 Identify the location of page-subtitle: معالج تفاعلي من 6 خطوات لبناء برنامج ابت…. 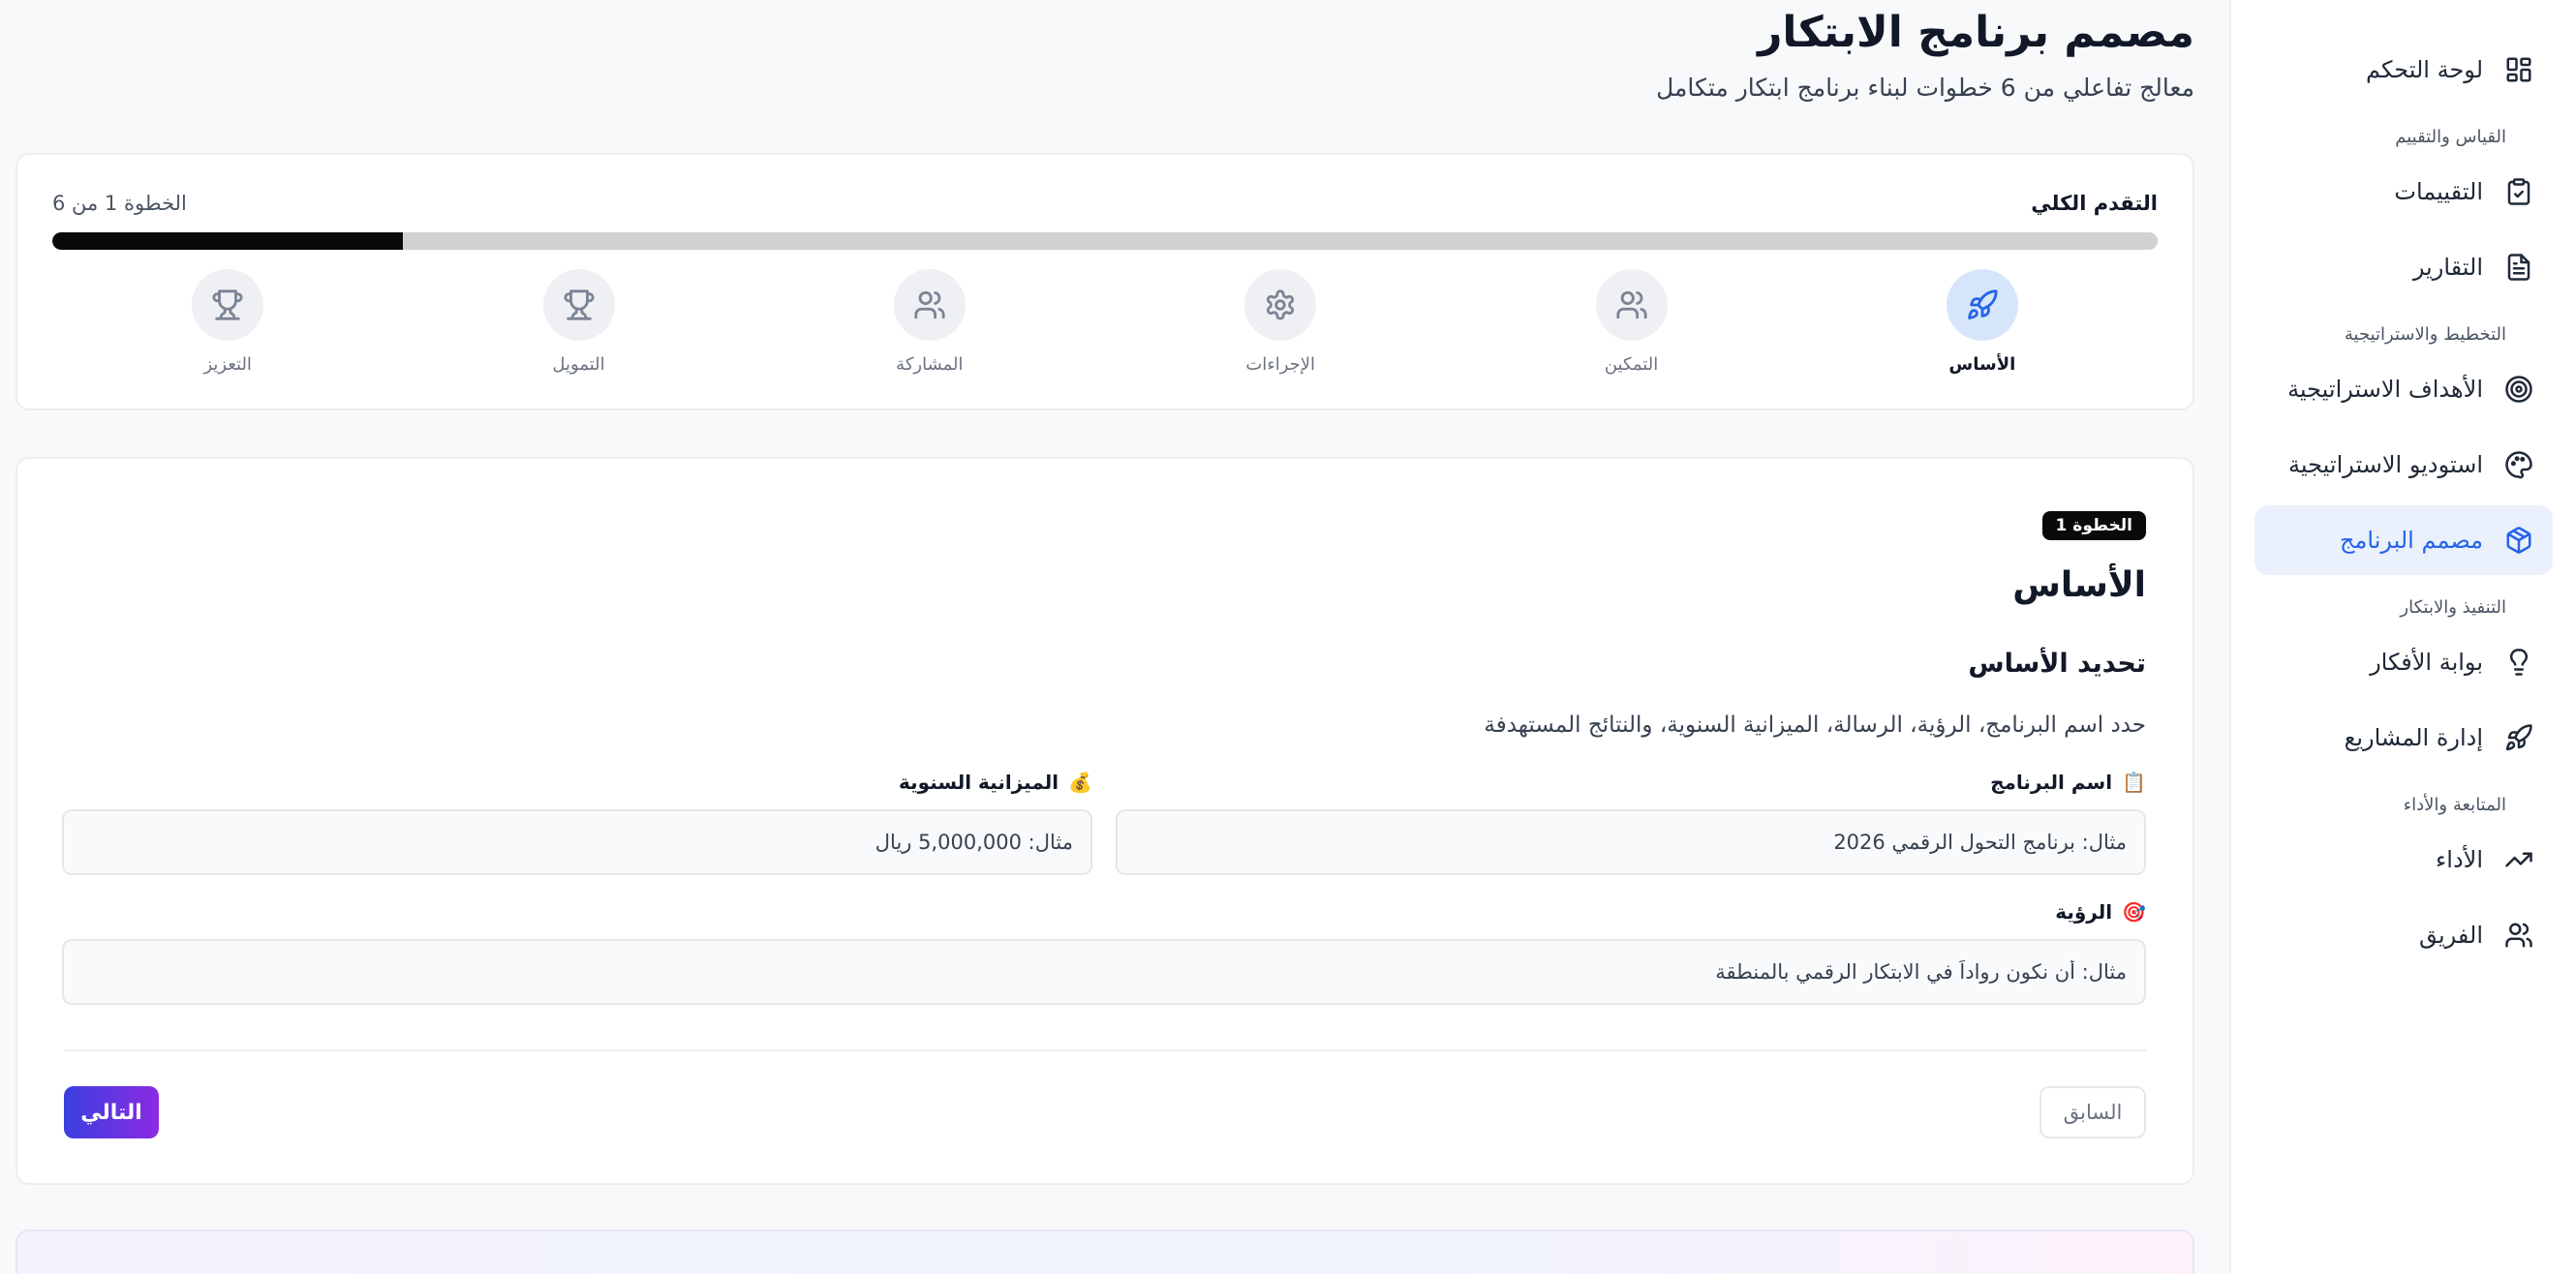
(1925, 88).